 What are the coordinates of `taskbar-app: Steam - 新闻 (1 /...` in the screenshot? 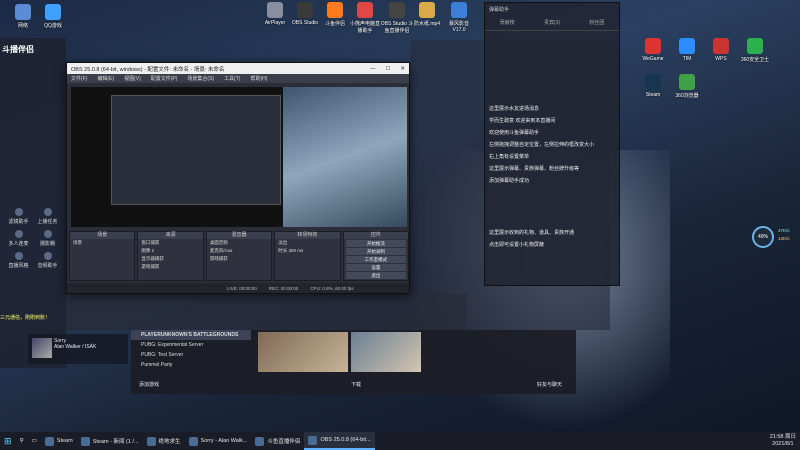 It's located at (110, 441).